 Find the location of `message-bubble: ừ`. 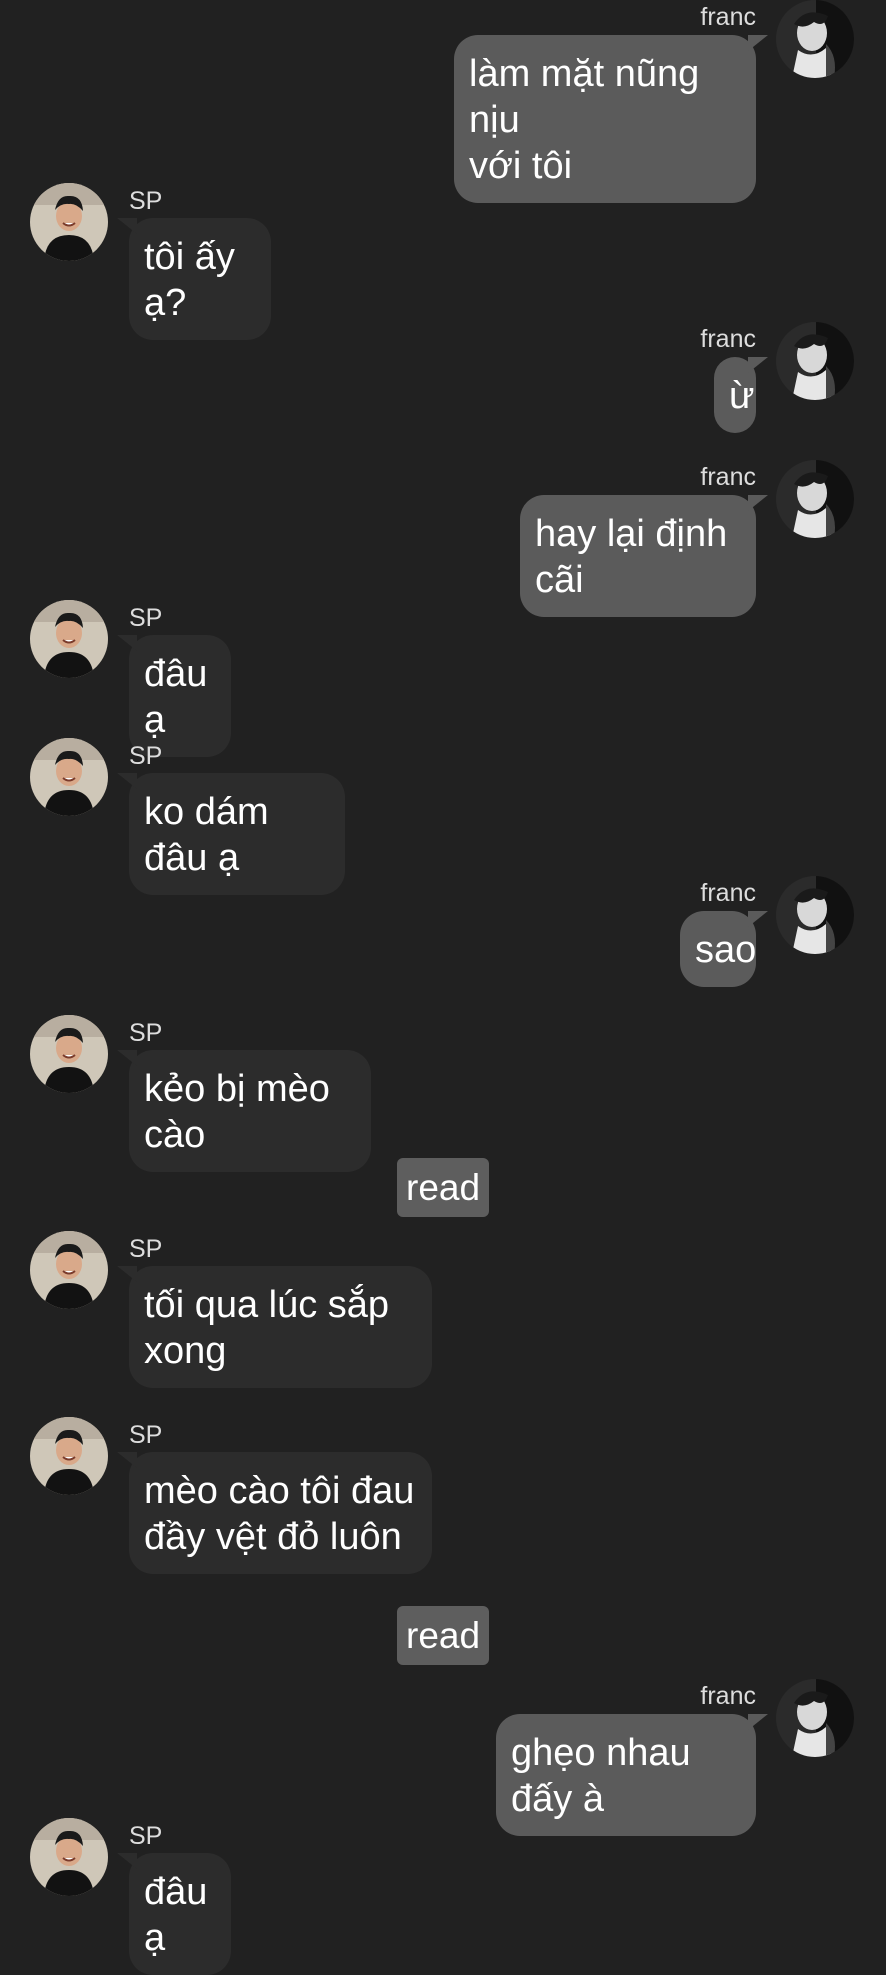

message-bubble: ừ is located at coordinates (741, 395).